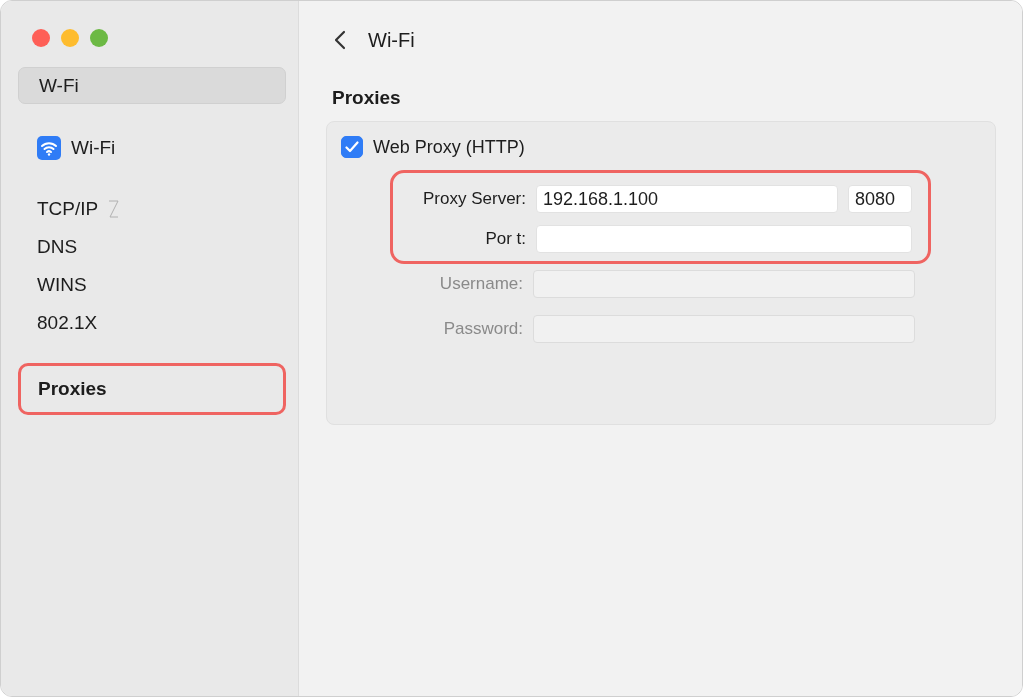 The image size is (1023, 697). What do you see at coordinates (482, 329) in the screenshot?
I see `field-label: Password:` at bounding box center [482, 329].